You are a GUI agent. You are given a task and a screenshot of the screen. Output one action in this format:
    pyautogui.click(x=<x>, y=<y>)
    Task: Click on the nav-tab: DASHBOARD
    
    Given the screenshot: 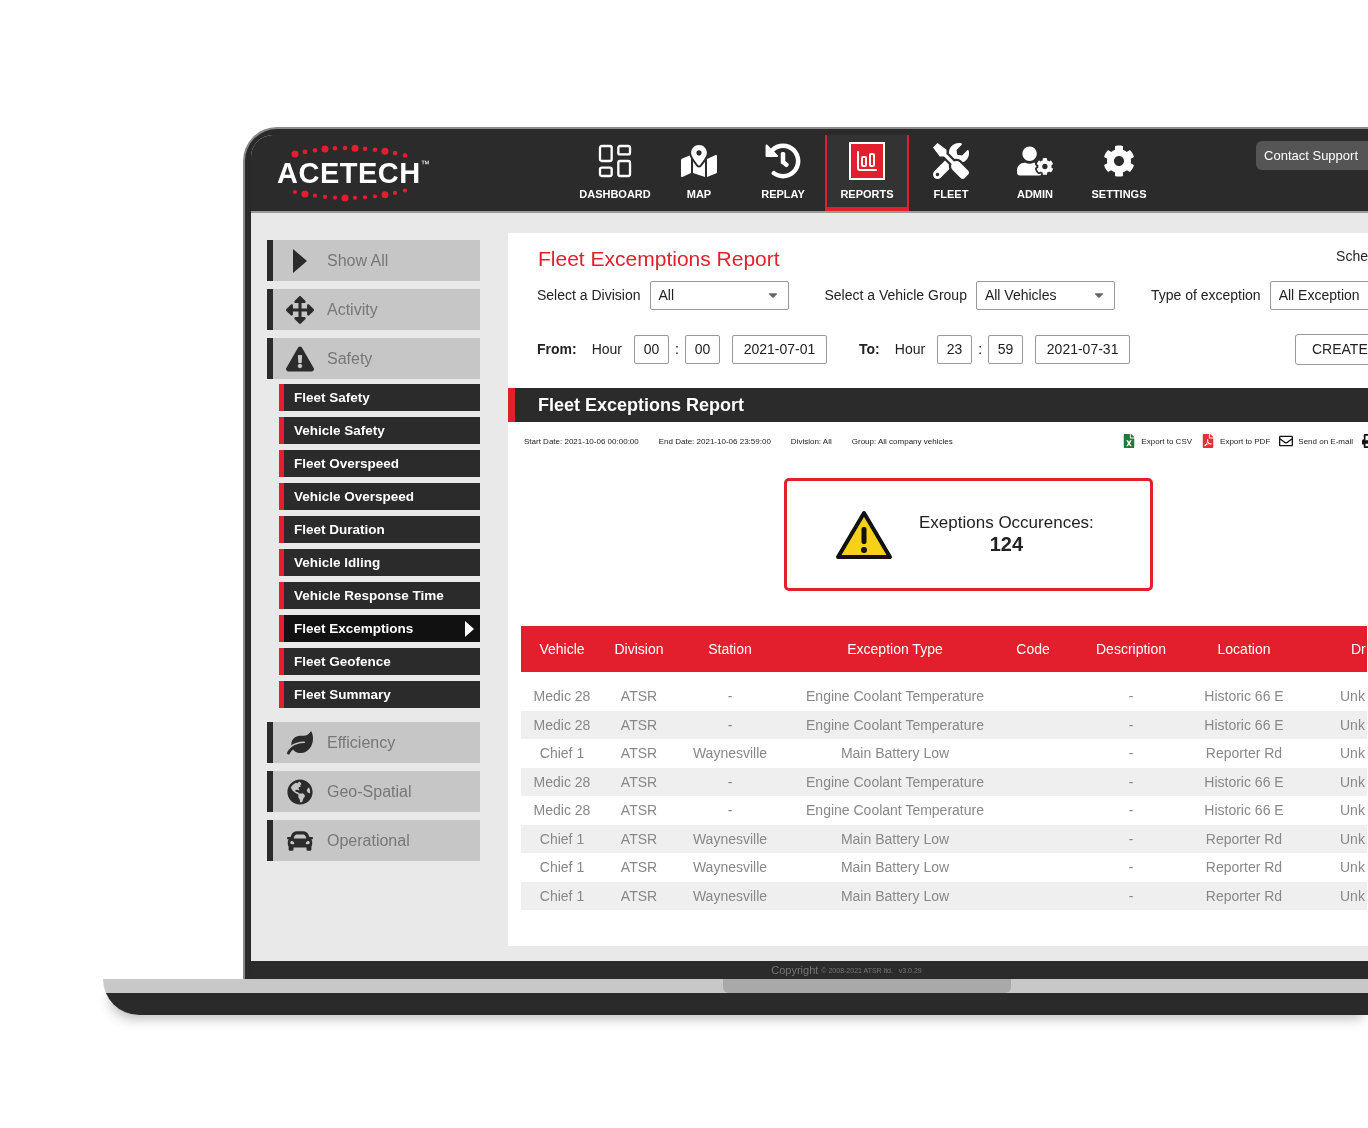 What is the action you would take?
    pyautogui.click(x=615, y=173)
    